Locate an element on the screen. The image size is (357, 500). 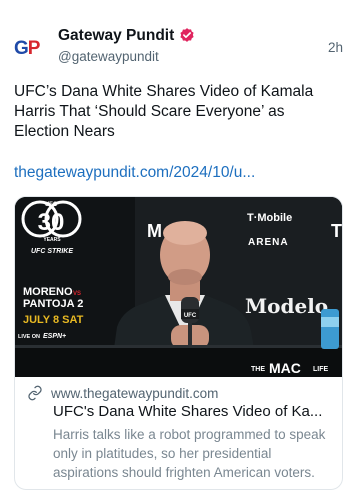
ufc-logo-text: UFC is located at coordinates (51, 205).